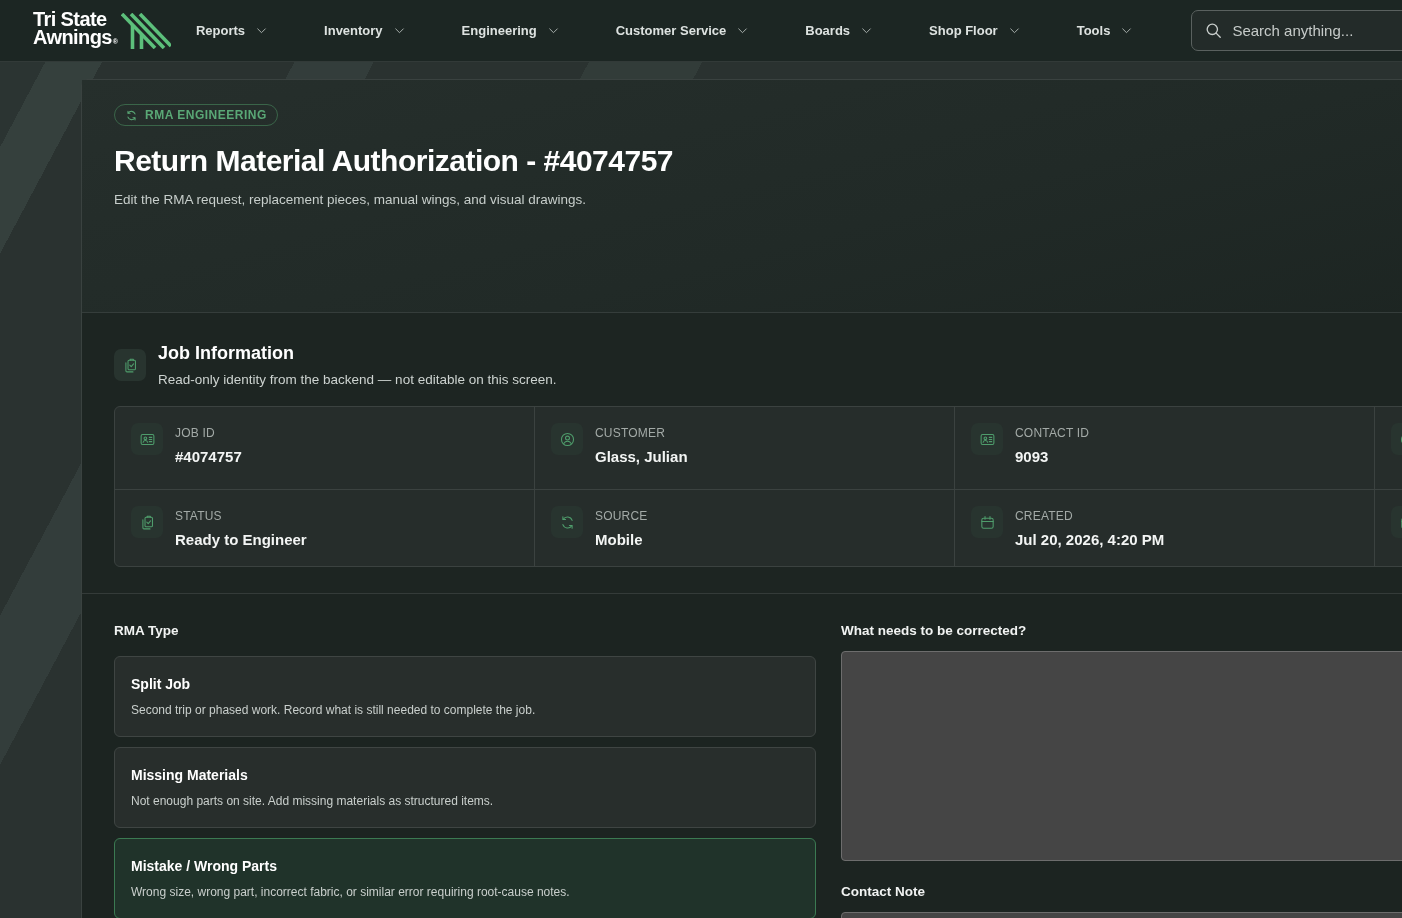  I want to click on correction-text-area, so click(1121, 756).